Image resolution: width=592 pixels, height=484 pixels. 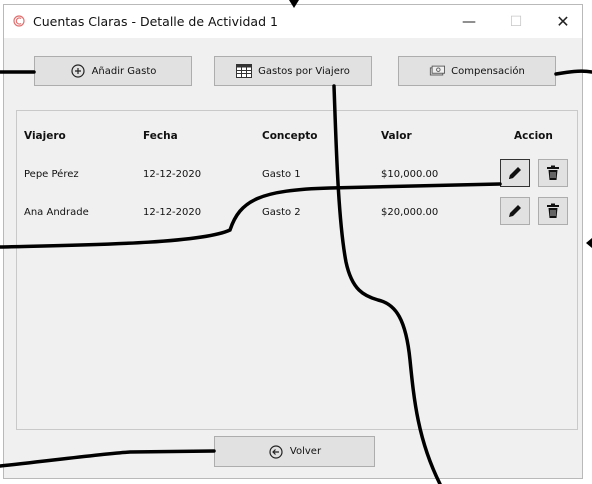 What do you see at coordinates (488, 71) in the screenshot?
I see `compensation-label: Compensación` at bounding box center [488, 71].